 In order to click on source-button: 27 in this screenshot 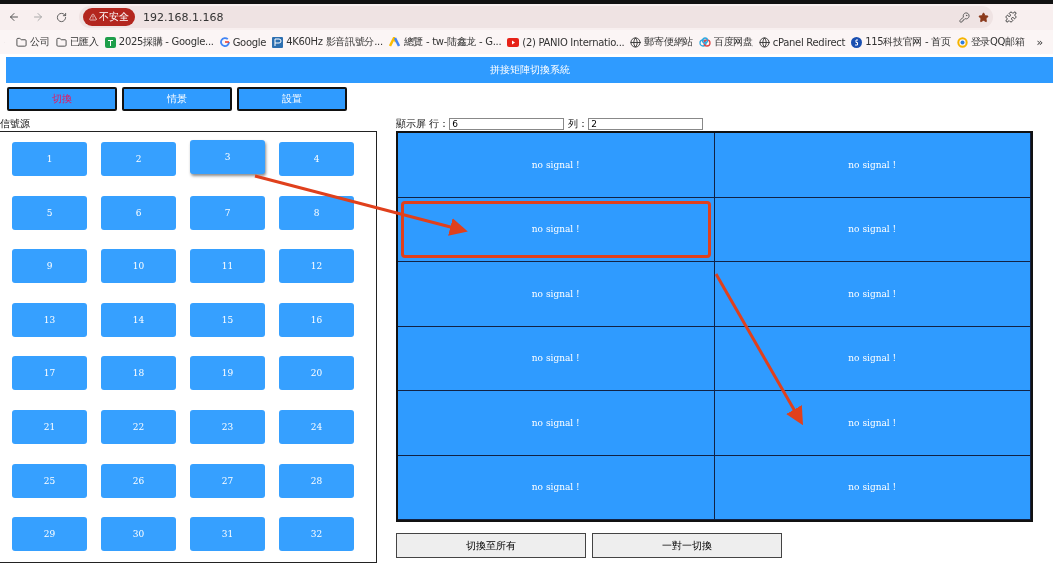, I will do `click(227, 480)`.